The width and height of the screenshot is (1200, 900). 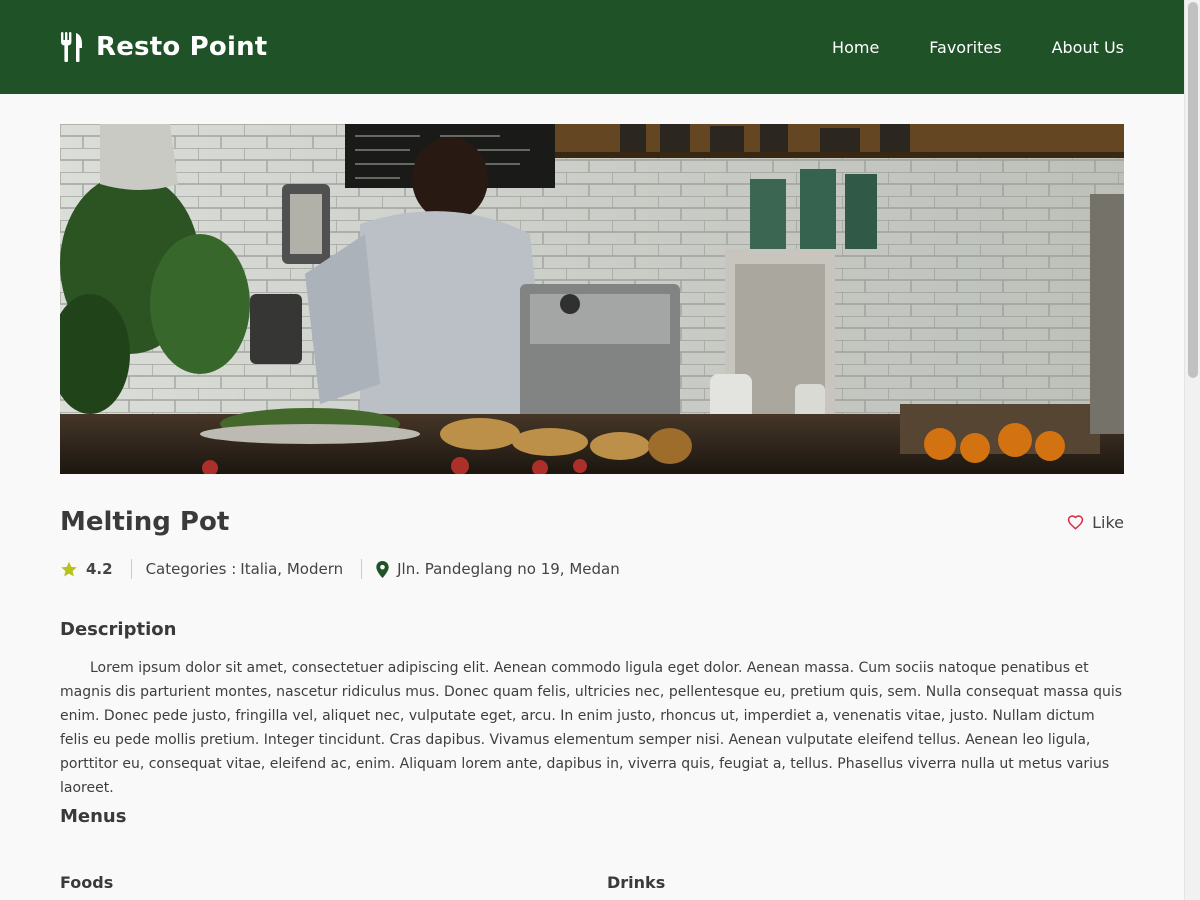 I want to click on brand: Resto Point, so click(x=163, y=47).